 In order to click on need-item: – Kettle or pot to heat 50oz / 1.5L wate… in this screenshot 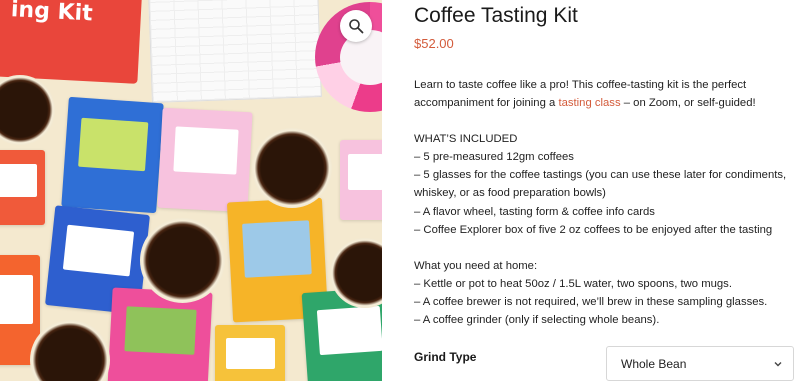, I will do `click(573, 283)`.